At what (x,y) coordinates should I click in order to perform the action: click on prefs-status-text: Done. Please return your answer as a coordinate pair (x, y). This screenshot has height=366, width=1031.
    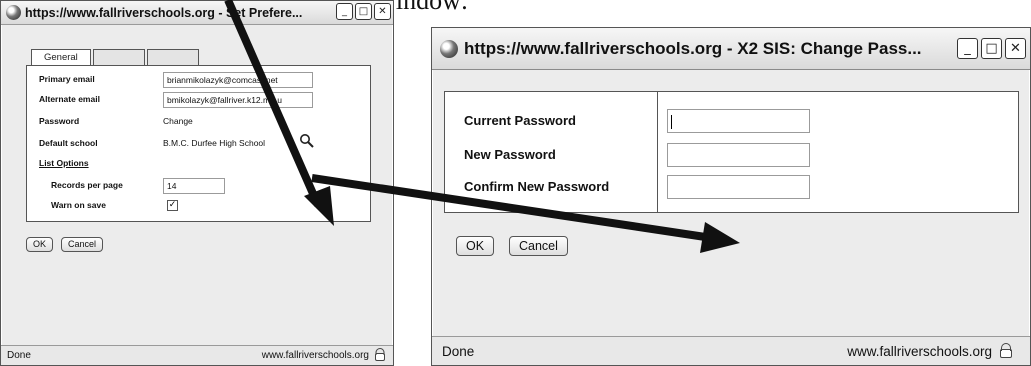
    Looking at the image, I should click on (19, 355).